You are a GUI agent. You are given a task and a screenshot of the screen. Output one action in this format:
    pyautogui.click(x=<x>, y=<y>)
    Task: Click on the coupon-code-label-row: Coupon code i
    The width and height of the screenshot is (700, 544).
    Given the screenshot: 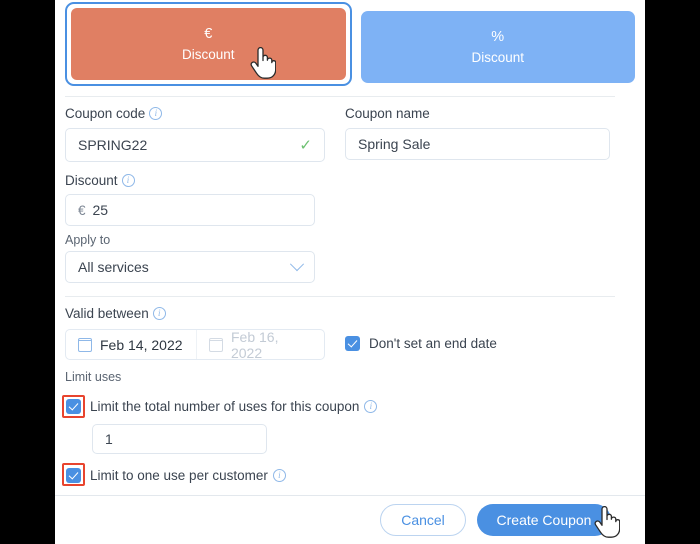 What is the action you would take?
    pyautogui.click(x=114, y=113)
    